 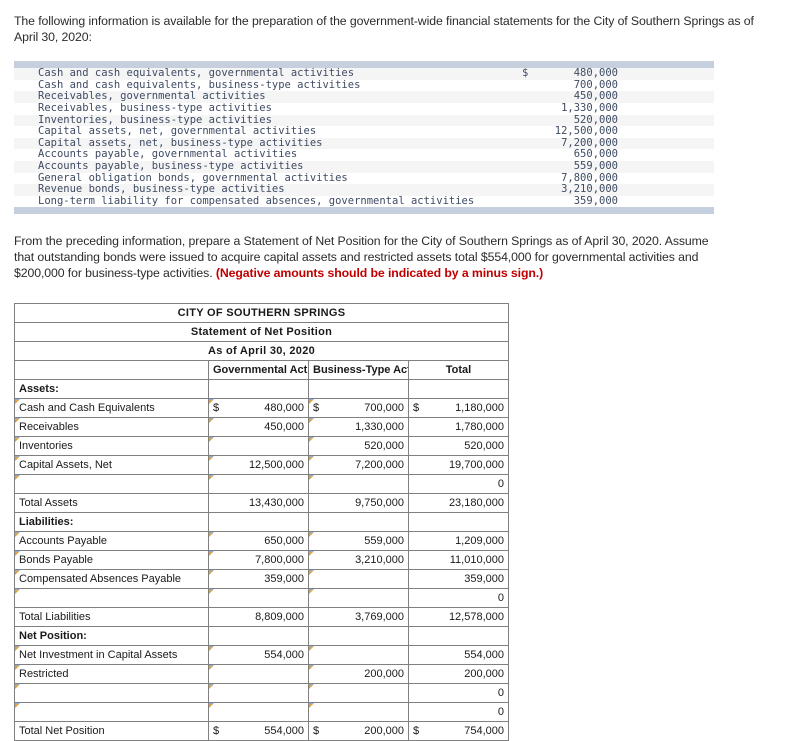 I want to click on amount-value: 7,800,000, so click(x=279, y=560).